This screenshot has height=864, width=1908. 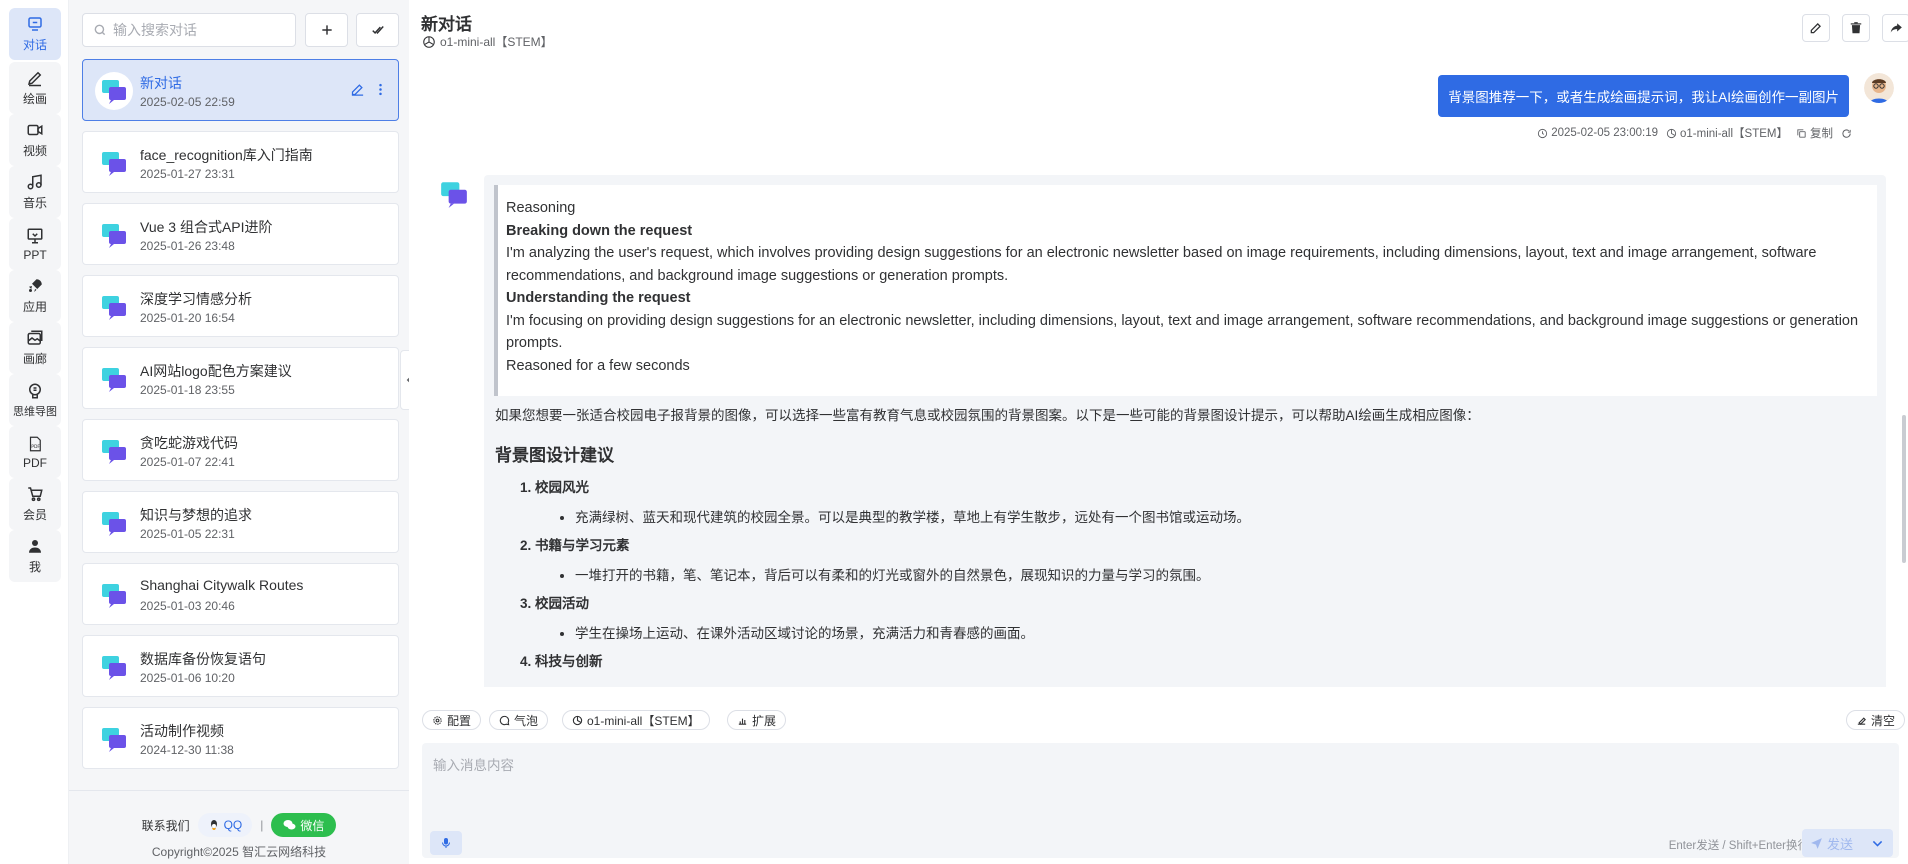 I want to click on nav-ppt: PPT, so click(x=35, y=244).